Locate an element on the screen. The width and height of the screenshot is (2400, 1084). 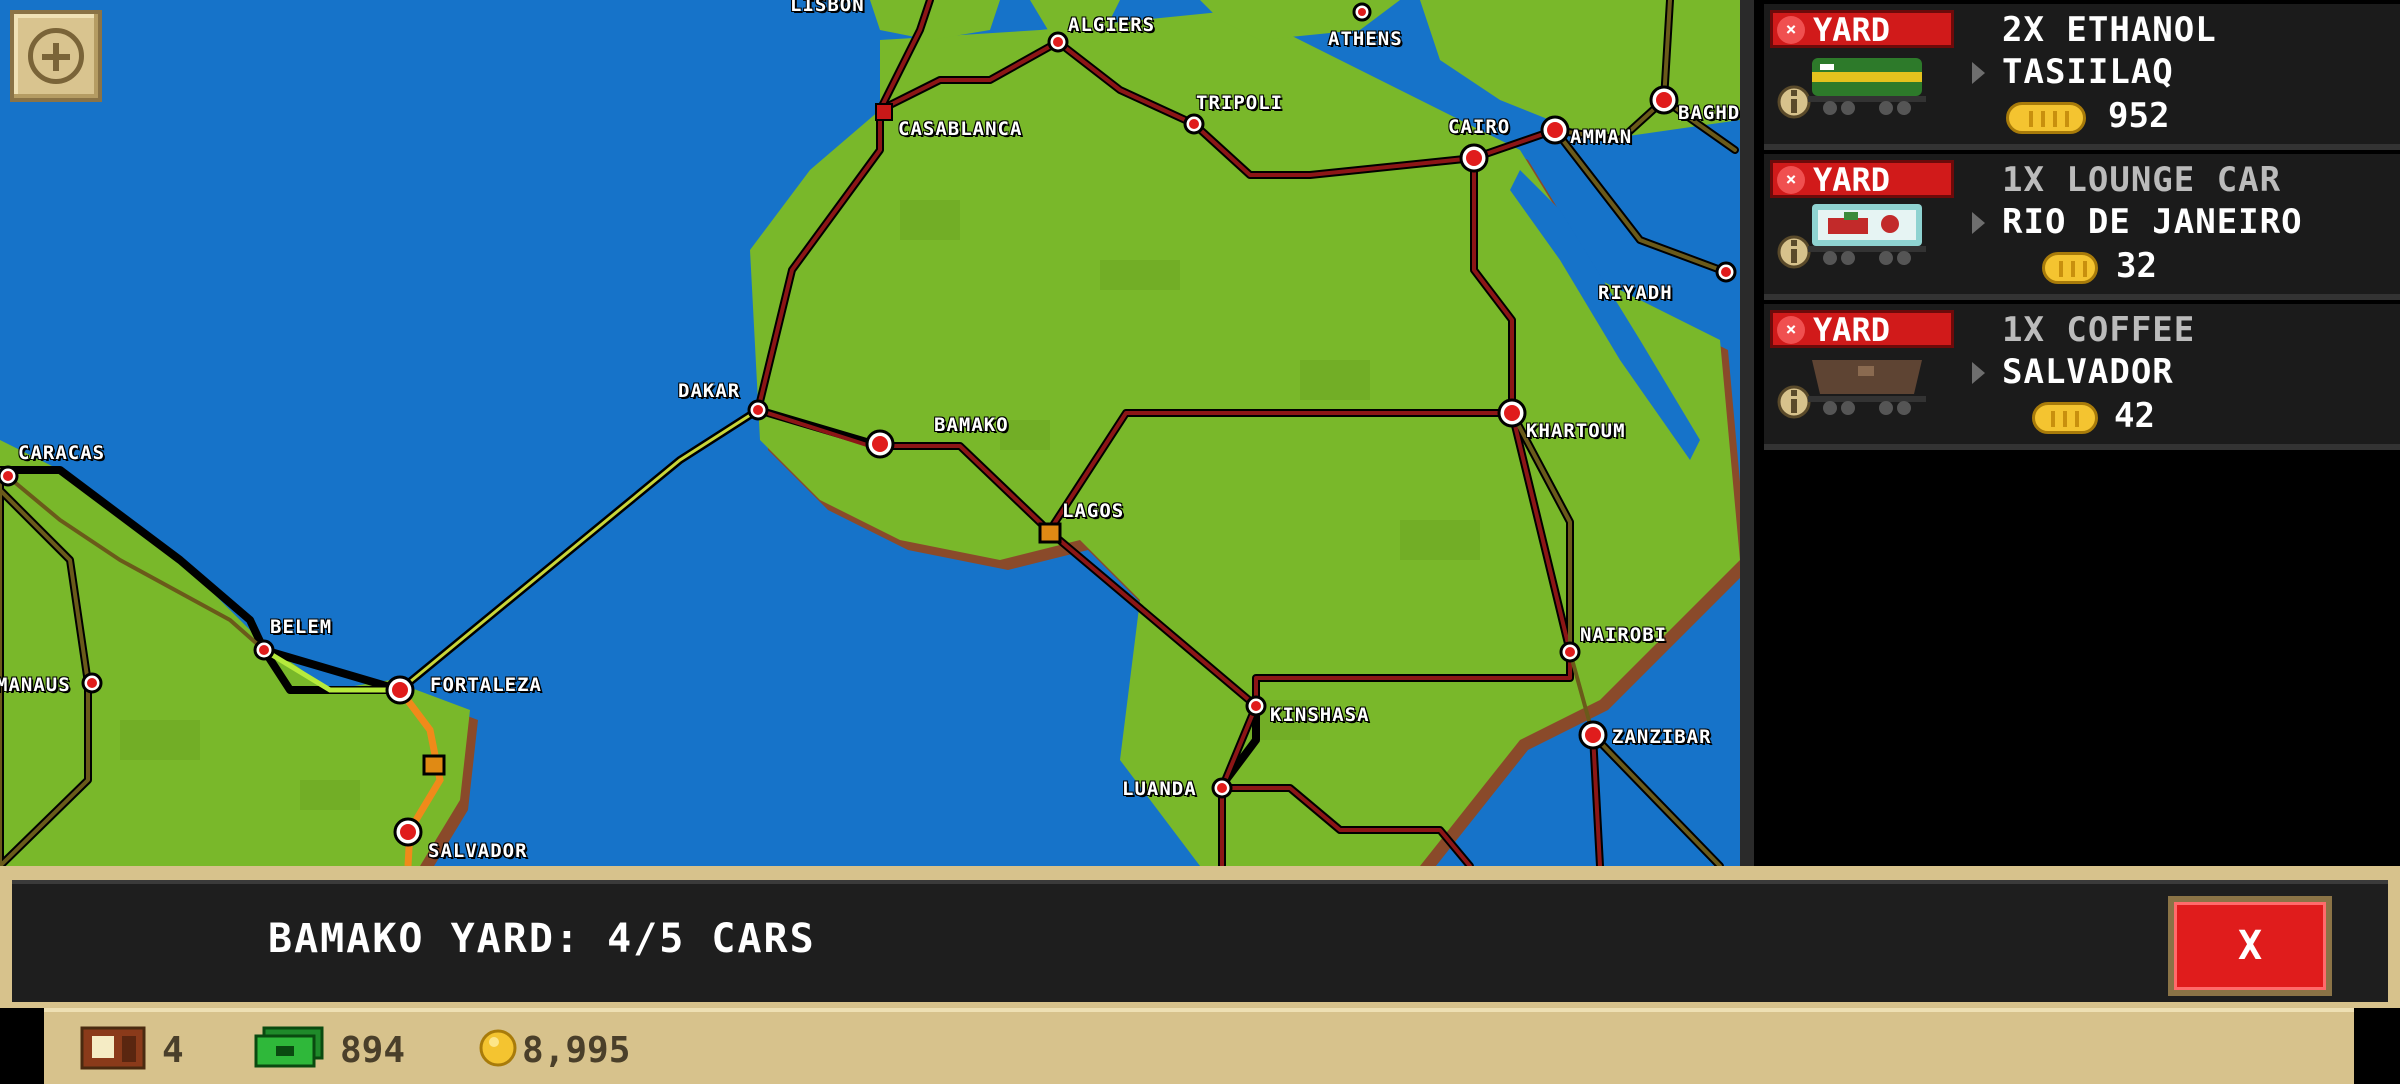
close-icon: X is located at coordinates (2250, 946).